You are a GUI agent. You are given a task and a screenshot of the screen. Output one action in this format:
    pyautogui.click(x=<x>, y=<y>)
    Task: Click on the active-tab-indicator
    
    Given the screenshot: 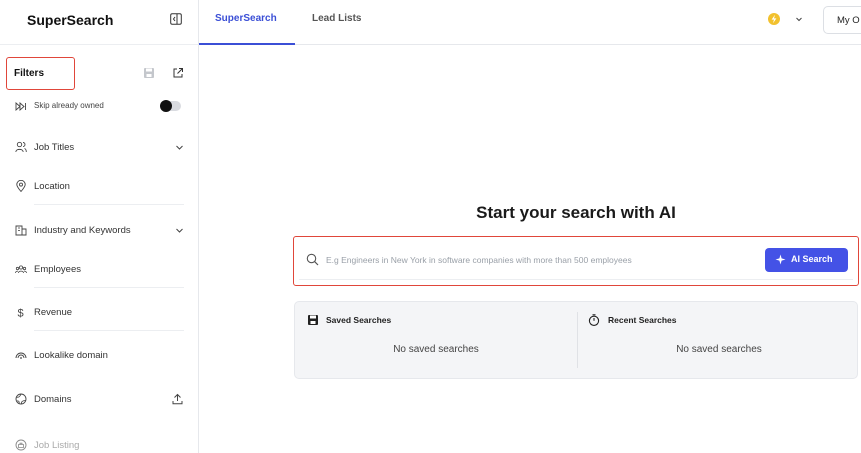 What is the action you would take?
    pyautogui.click(x=247, y=44)
    